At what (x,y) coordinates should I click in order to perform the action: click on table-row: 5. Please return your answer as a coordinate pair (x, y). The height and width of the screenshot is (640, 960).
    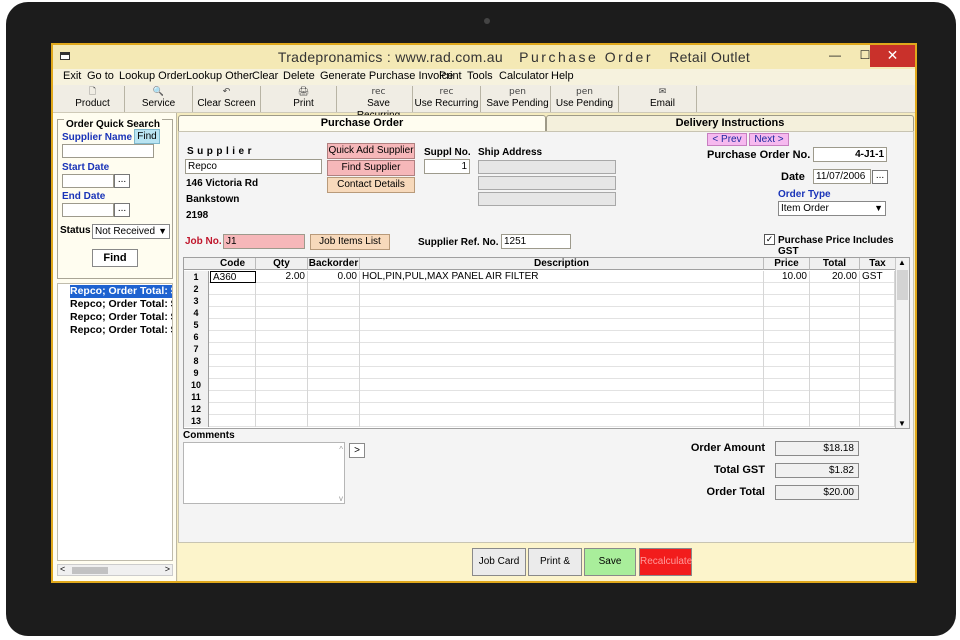
    Looking at the image, I should click on (539, 325).